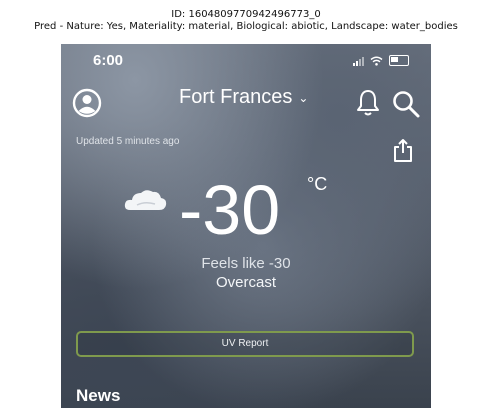 The width and height of the screenshot is (492, 418). I want to click on news-heading: News, so click(98, 395).